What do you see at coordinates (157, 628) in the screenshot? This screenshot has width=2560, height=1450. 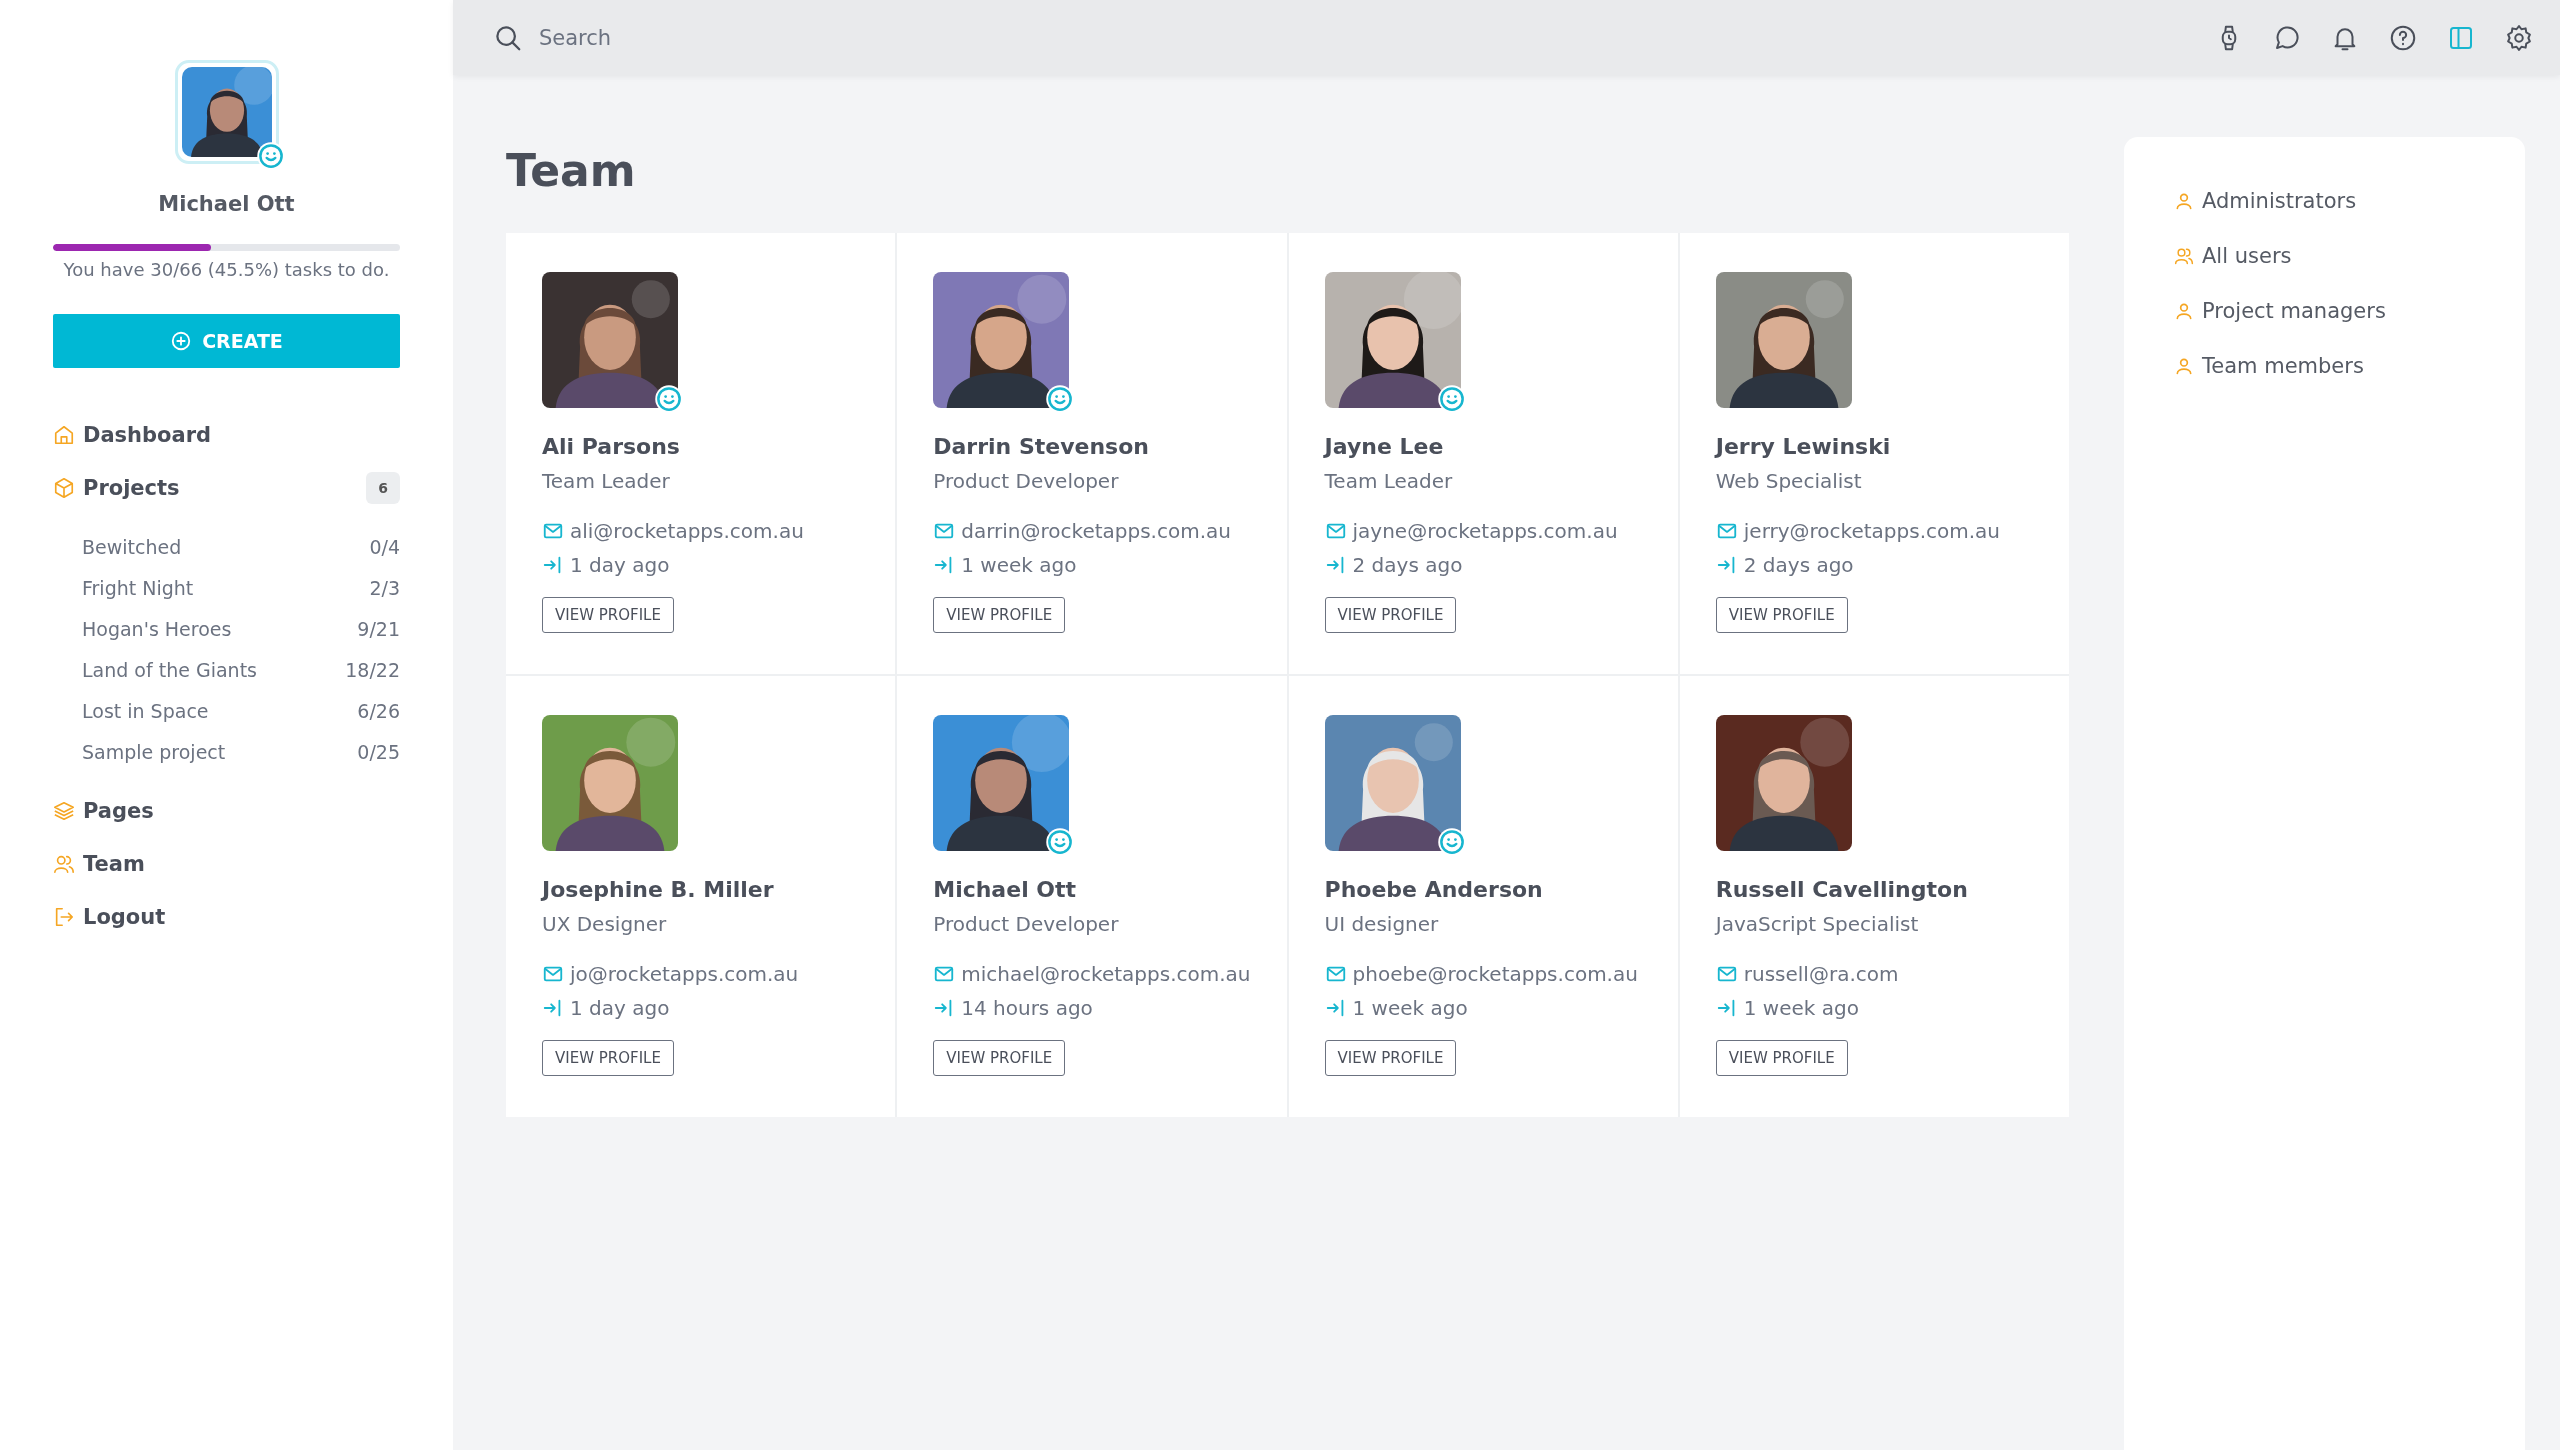 I see `project-link: Hogan's Heroes` at bounding box center [157, 628].